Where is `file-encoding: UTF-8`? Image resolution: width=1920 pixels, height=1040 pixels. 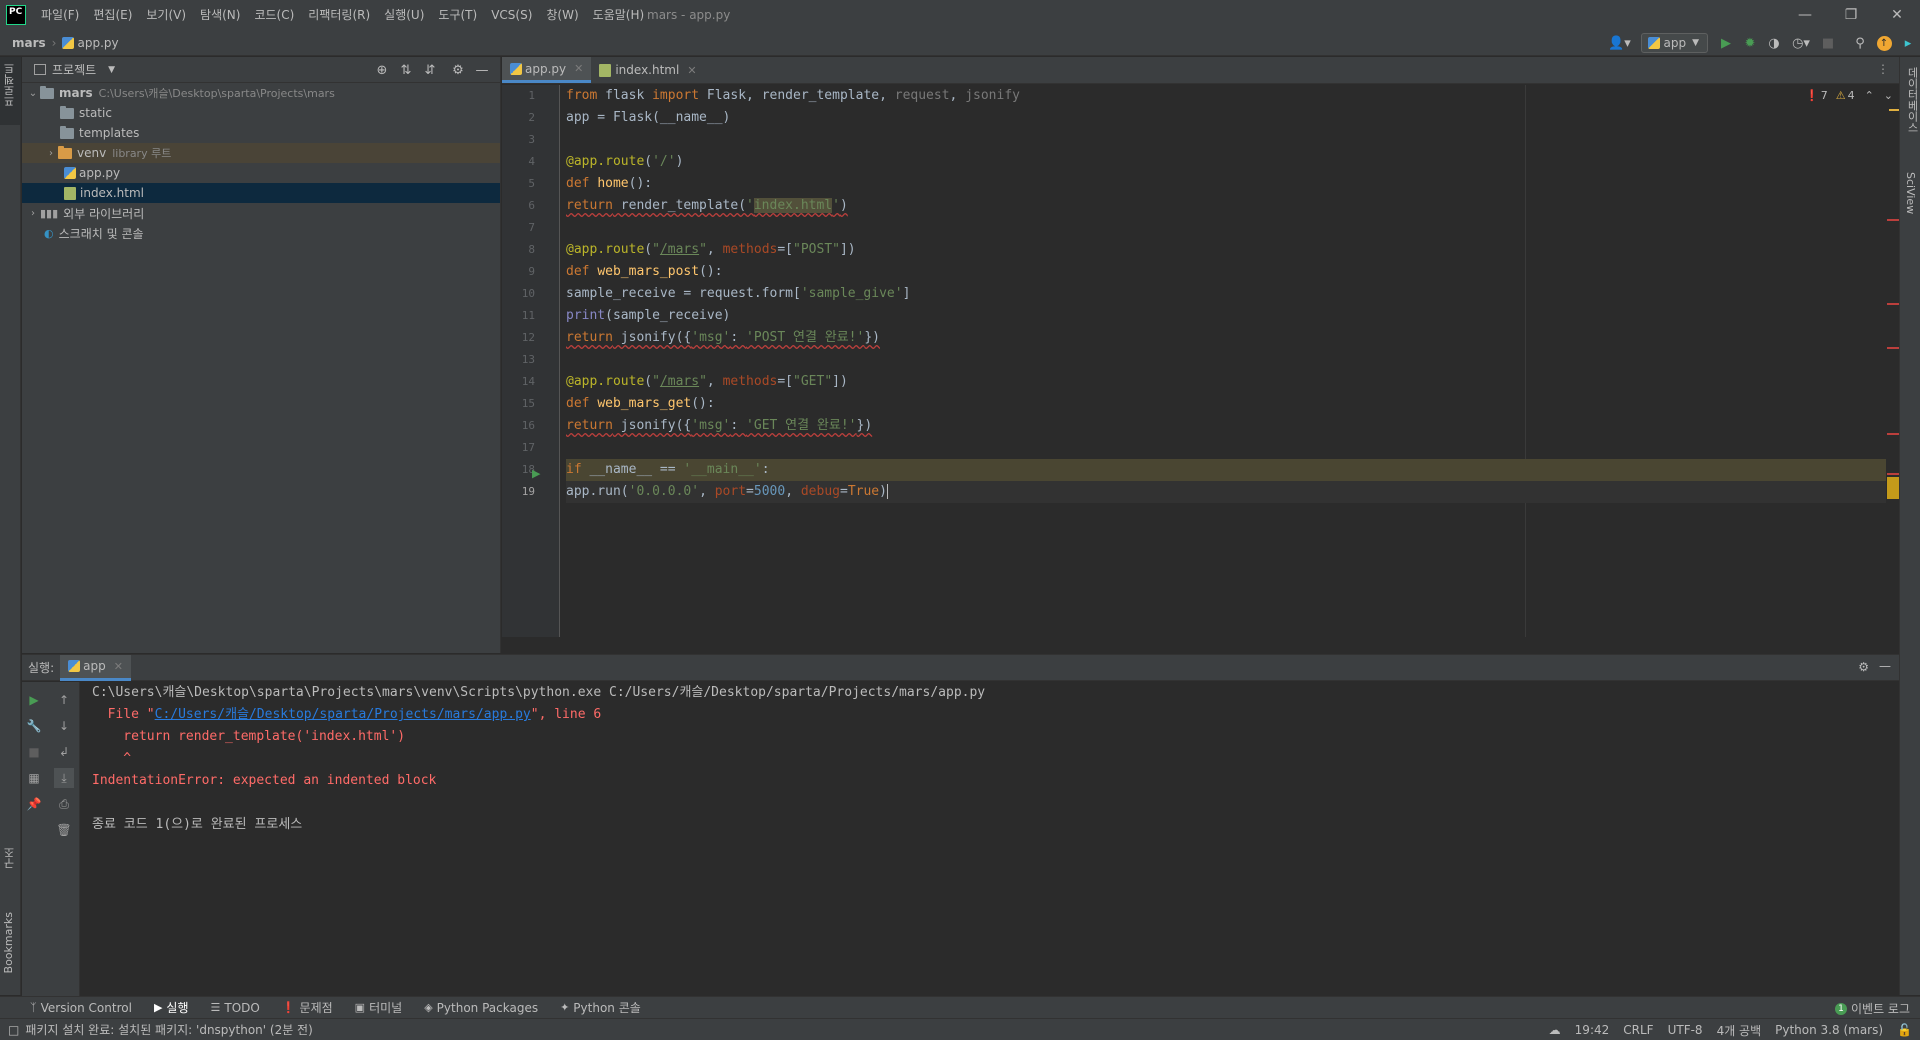 file-encoding: UTF-8 is located at coordinates (1685, 1030).